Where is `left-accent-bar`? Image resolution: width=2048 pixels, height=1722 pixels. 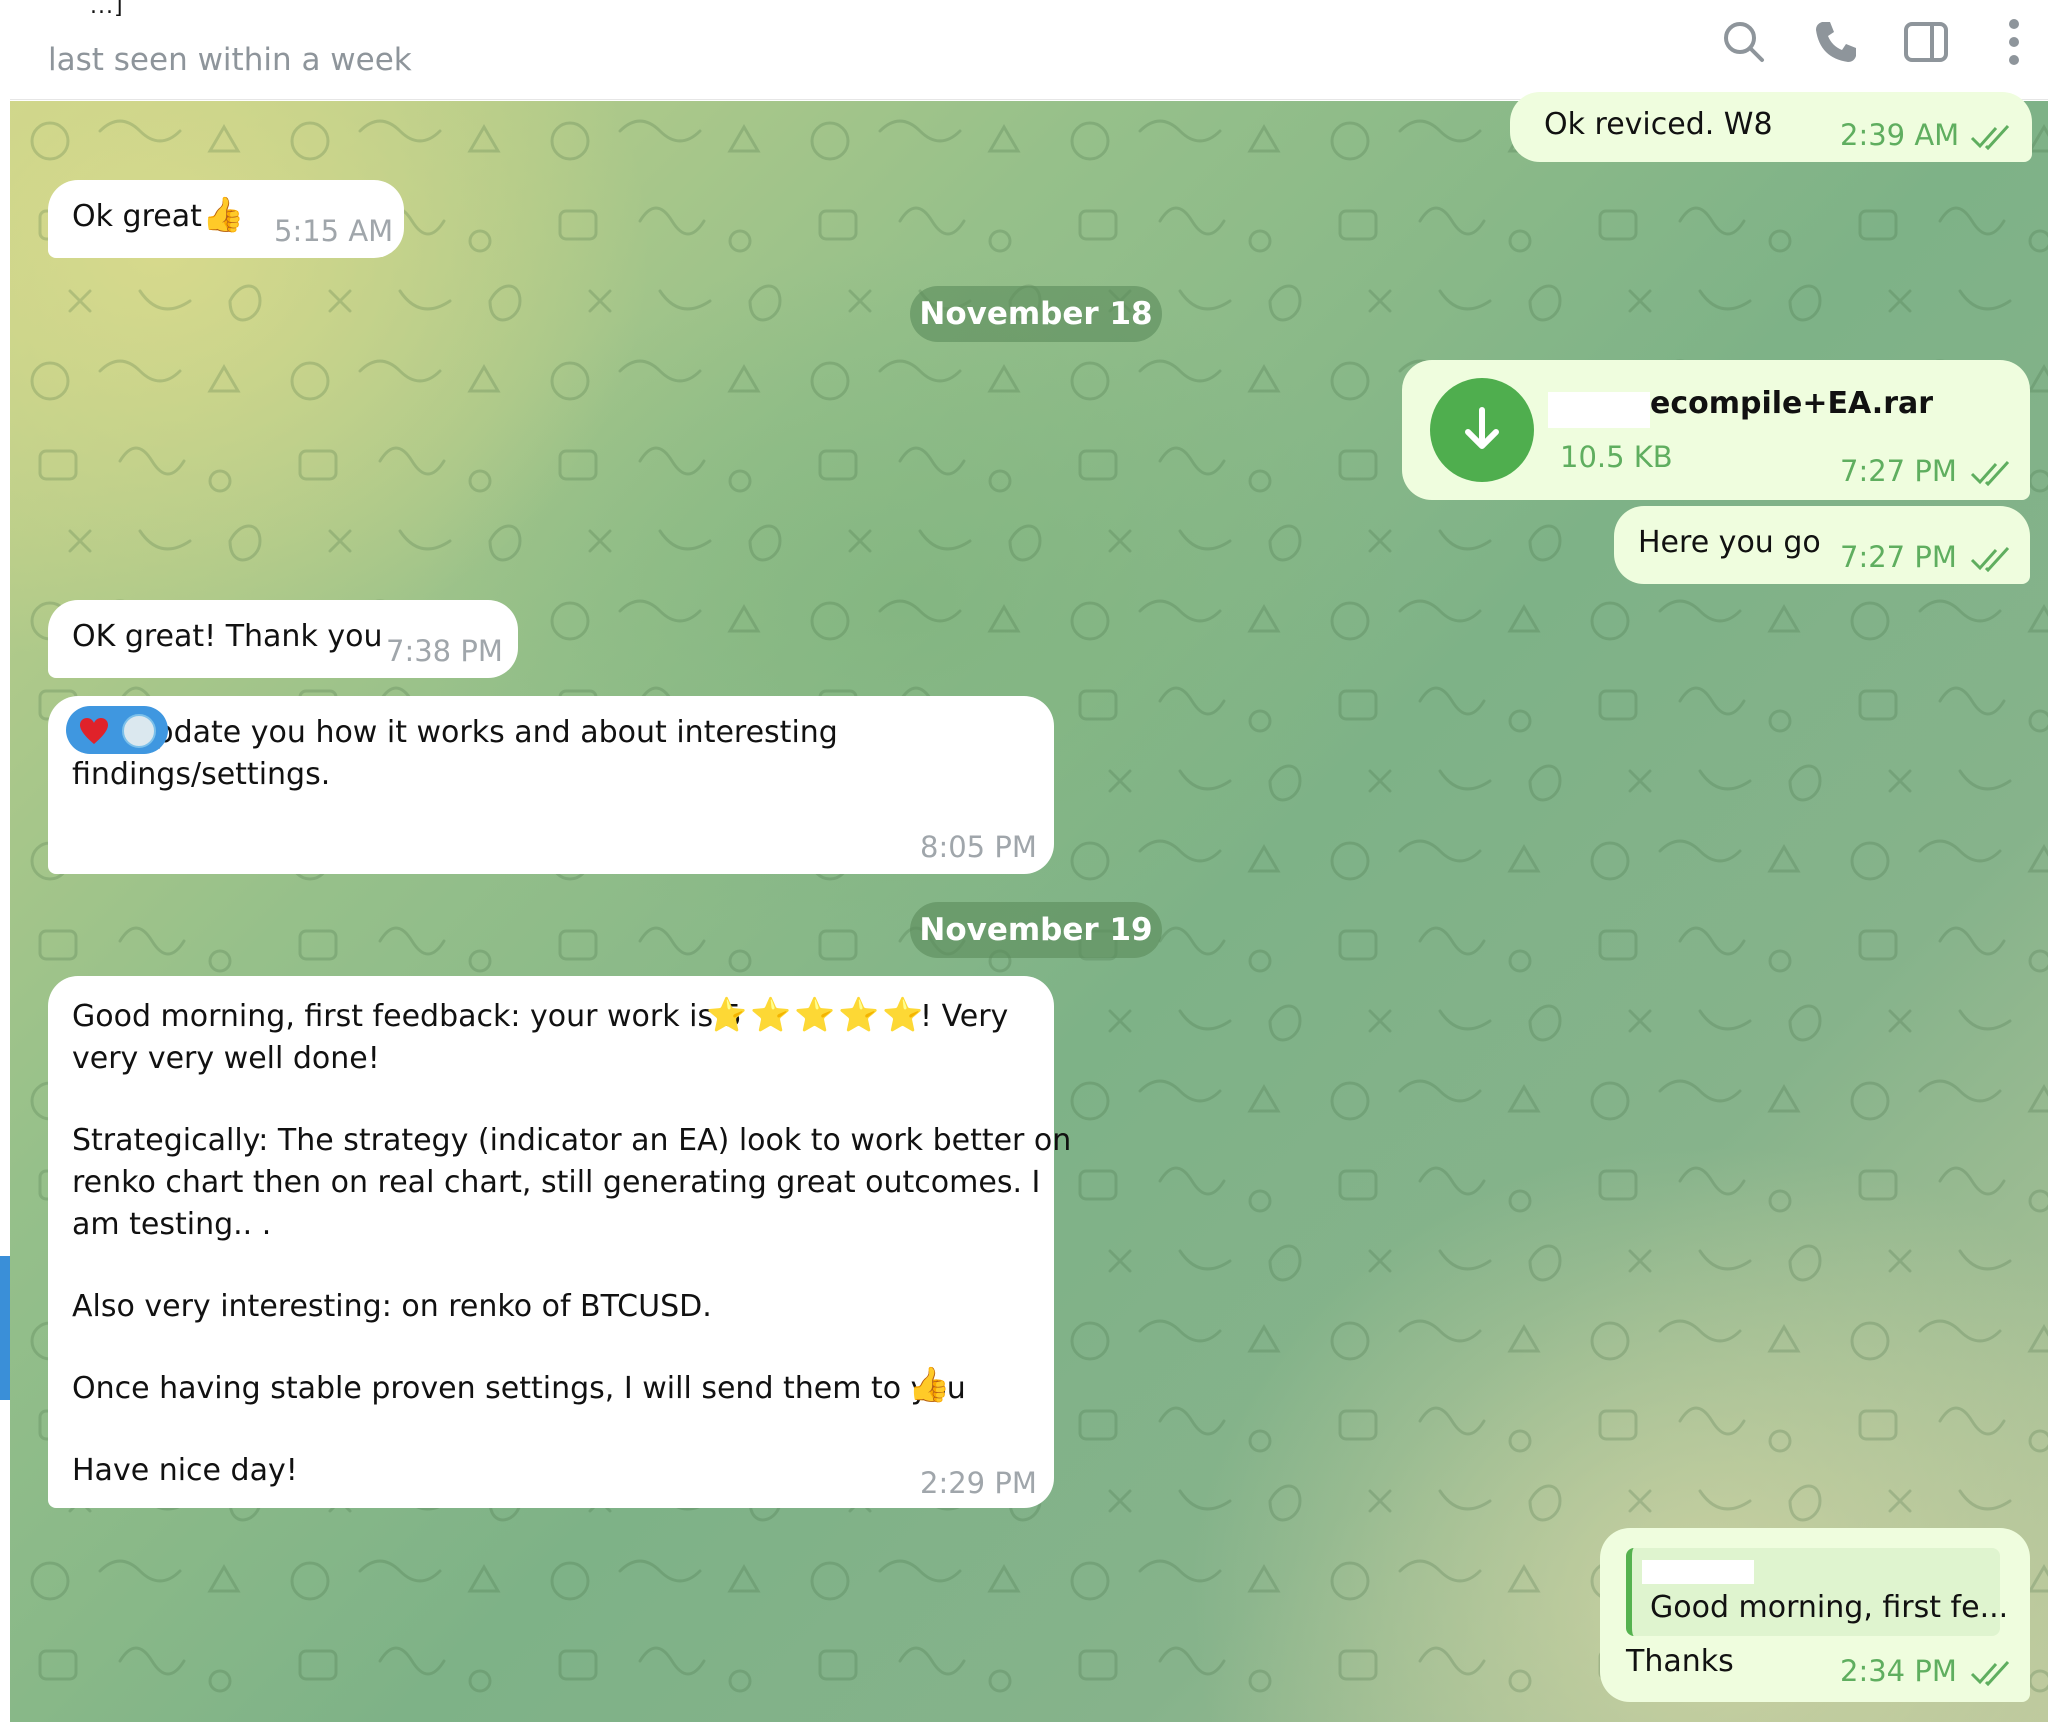
left-accent-bar is located at coordinates (5, 1328).